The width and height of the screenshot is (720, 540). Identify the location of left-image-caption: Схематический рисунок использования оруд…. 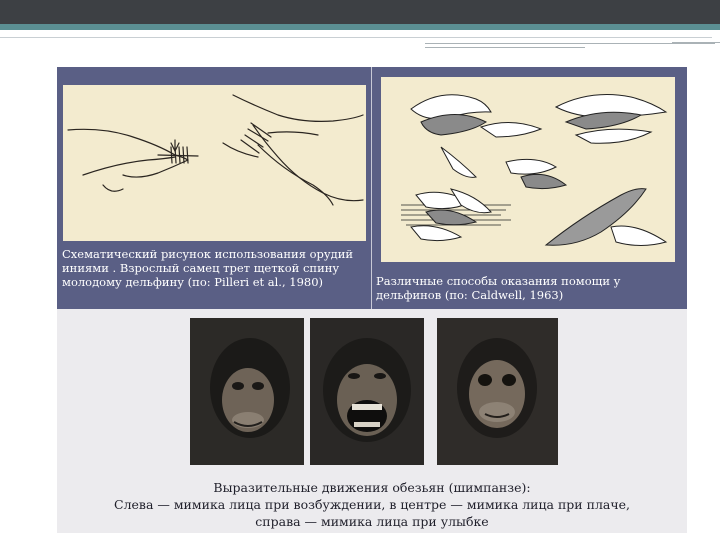
(208, 268).